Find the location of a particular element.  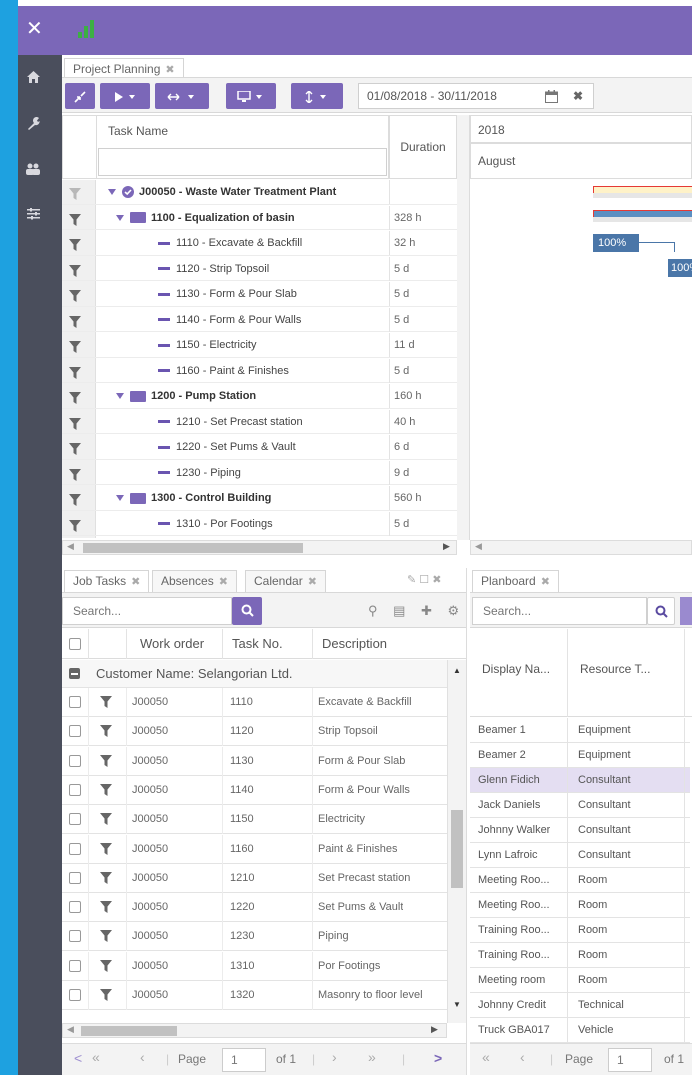

resource-row: Johnny Walker Consultant is located at coordinates (580, 830).